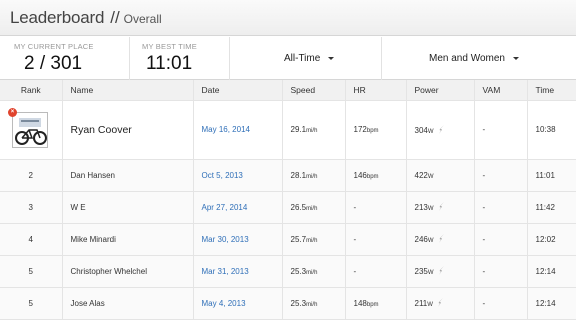 Image resolution: width=576 pixels, height=324 pixels. I want to click on rank-cell: ×, so click(31, 130).